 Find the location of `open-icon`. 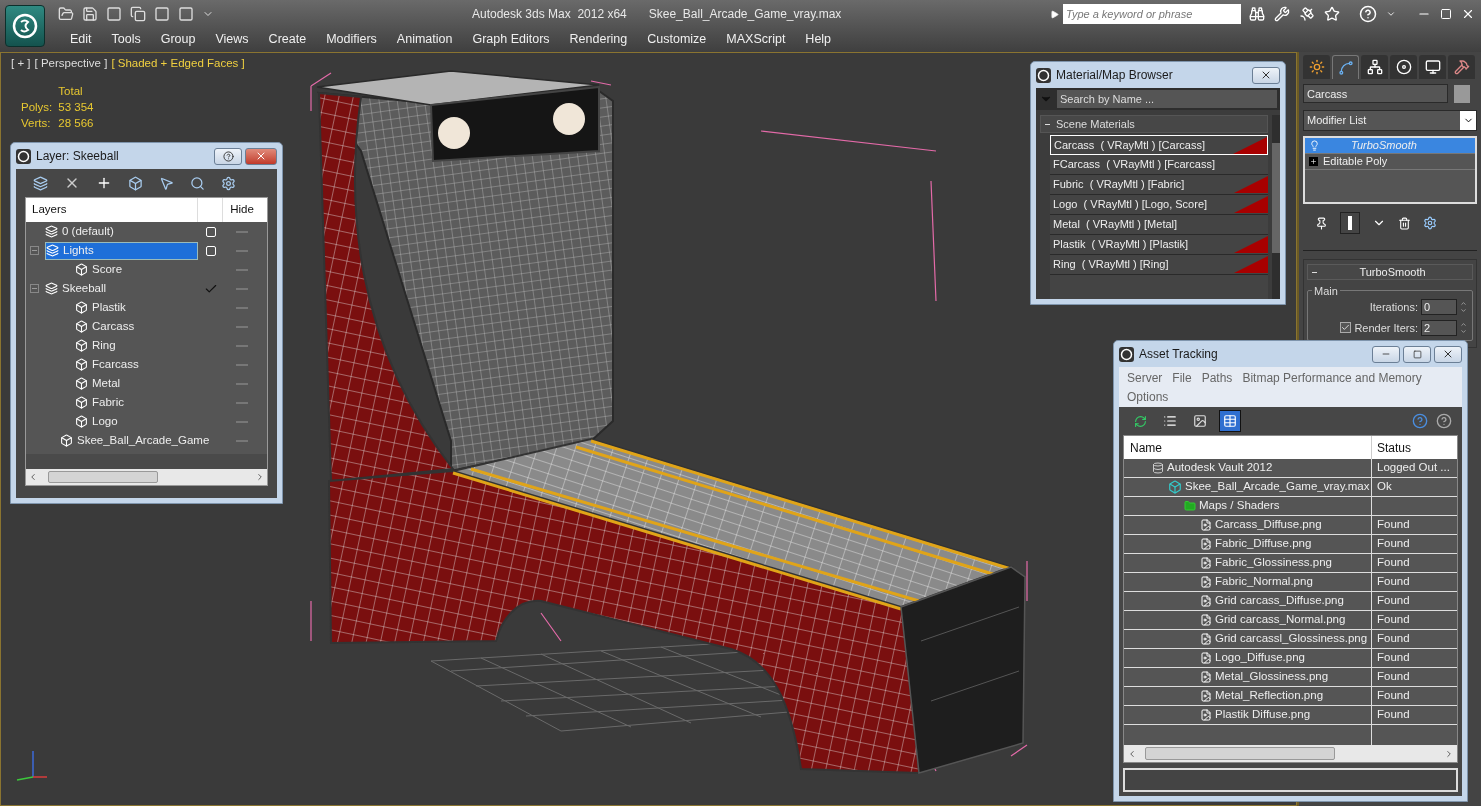

open-icon is located at coordinates (66, 14).